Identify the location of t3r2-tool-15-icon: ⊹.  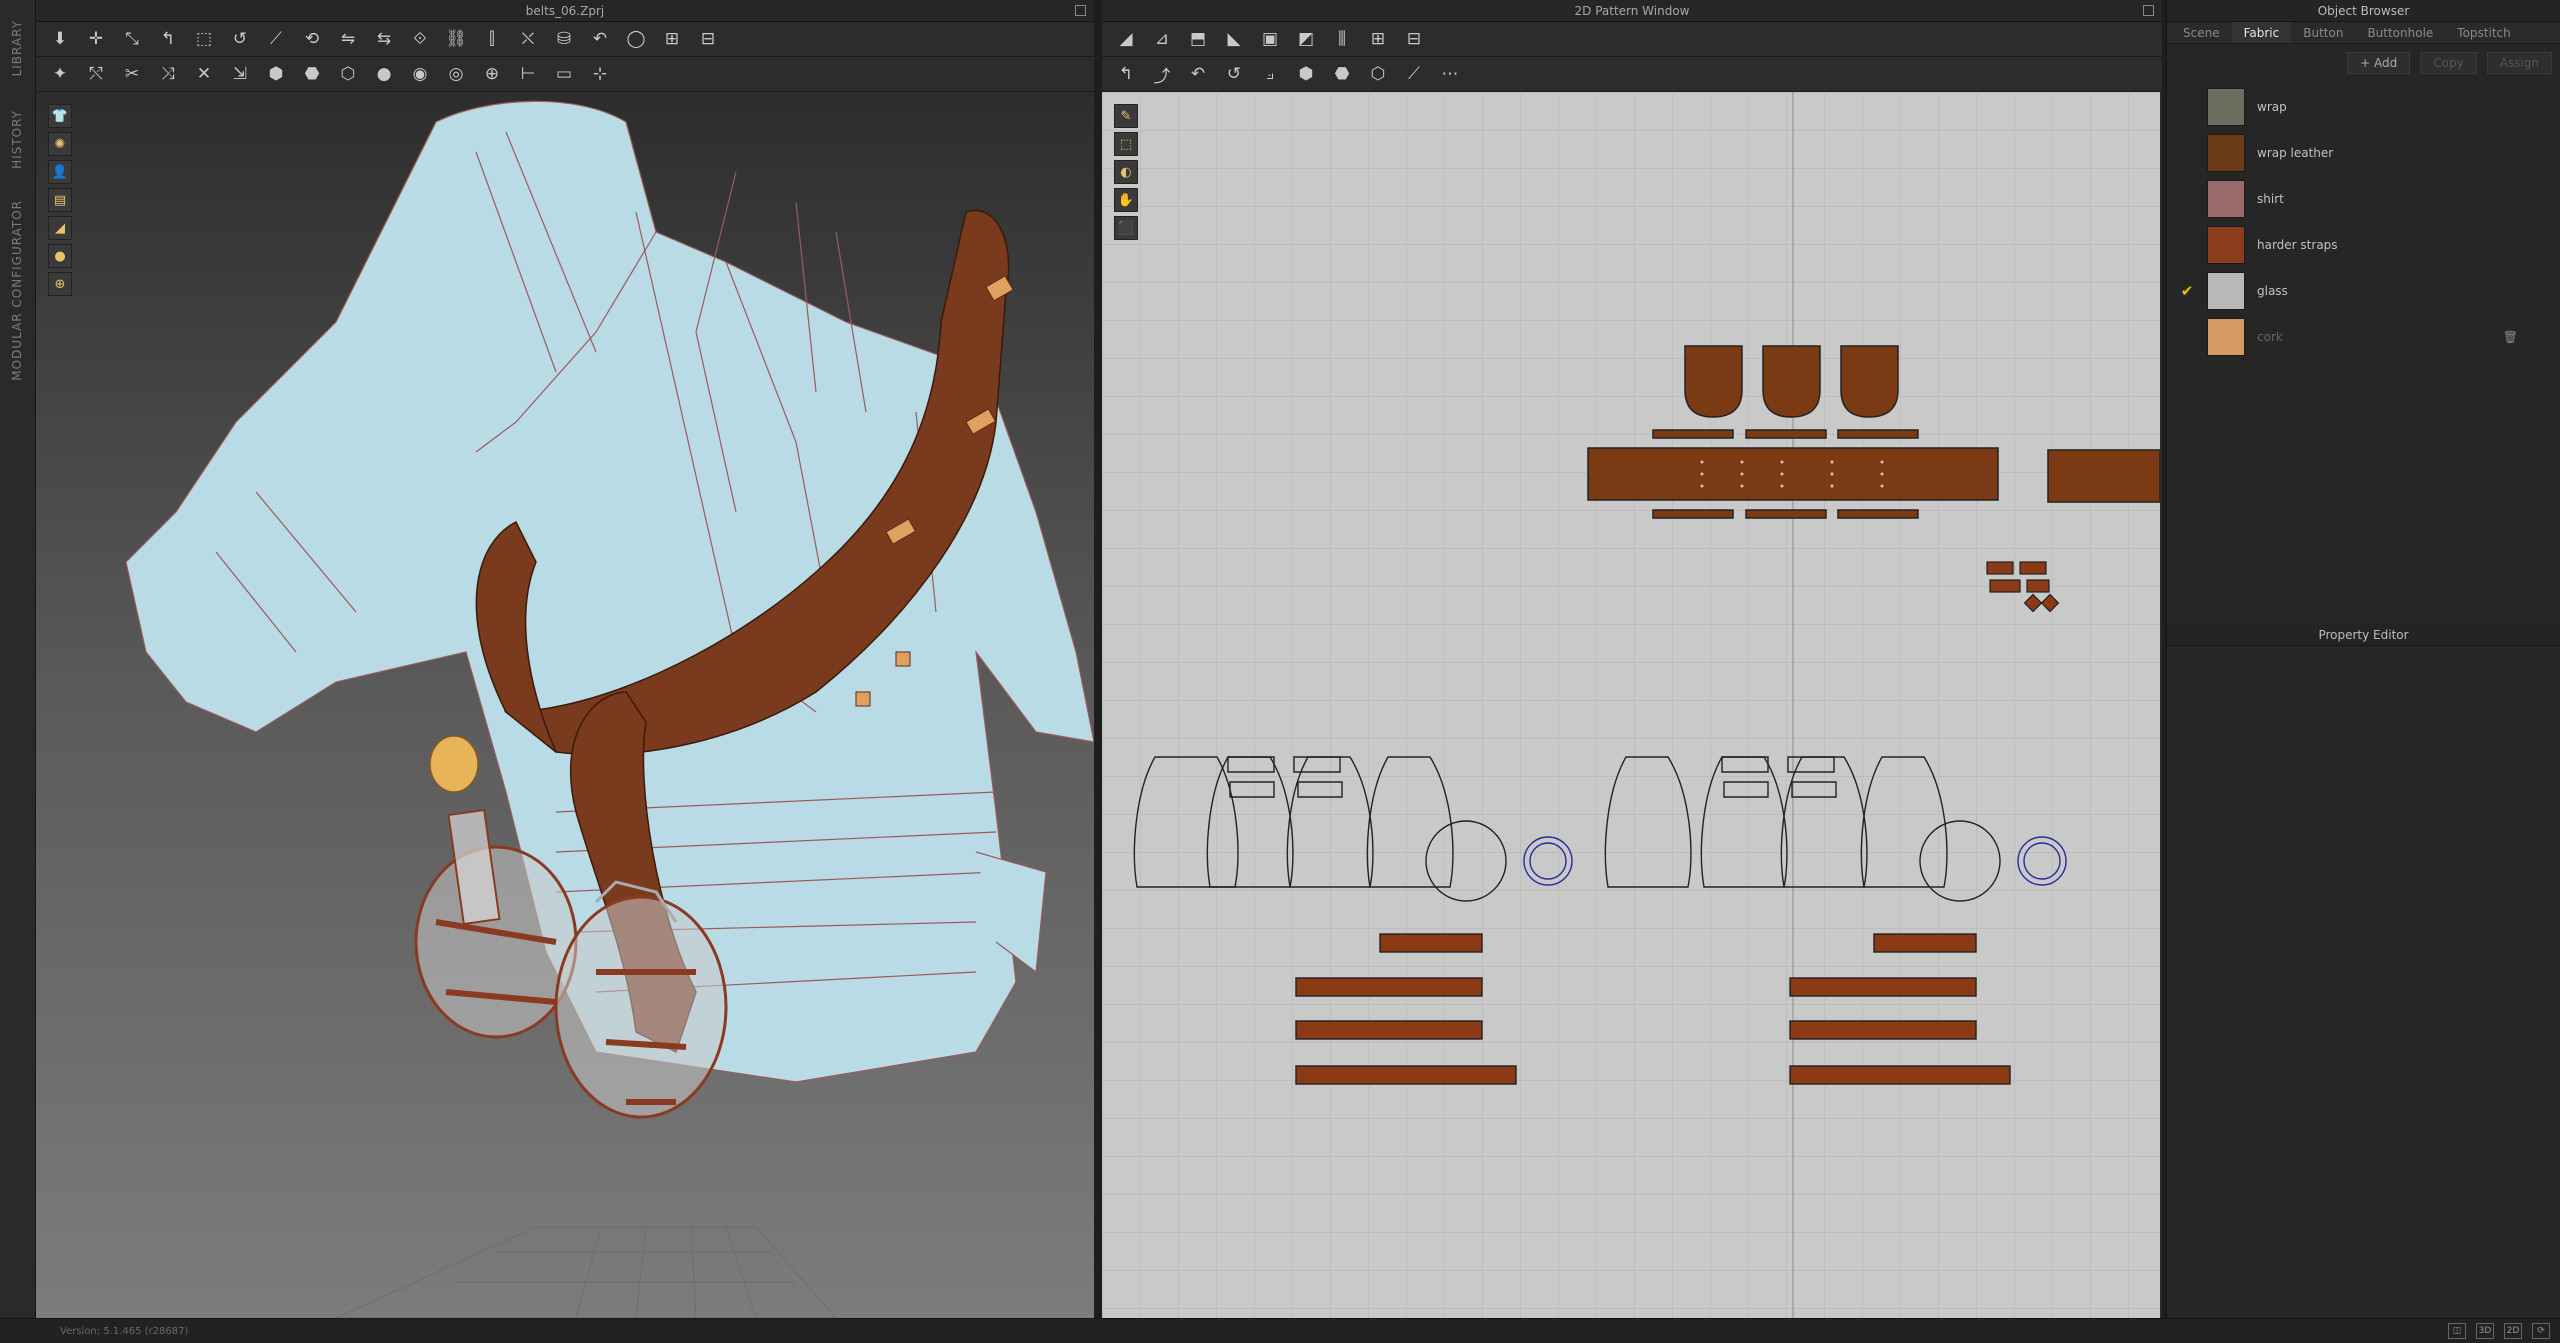
(600, 74).